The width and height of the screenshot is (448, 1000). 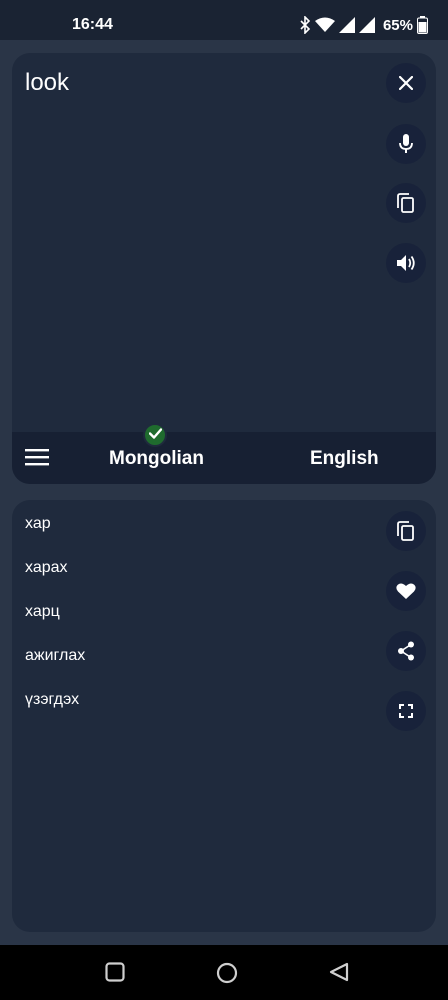 What do you see at coordinates (227, 975) in the screenshot?
I see `home-icon` at bounding box center [227, 975].